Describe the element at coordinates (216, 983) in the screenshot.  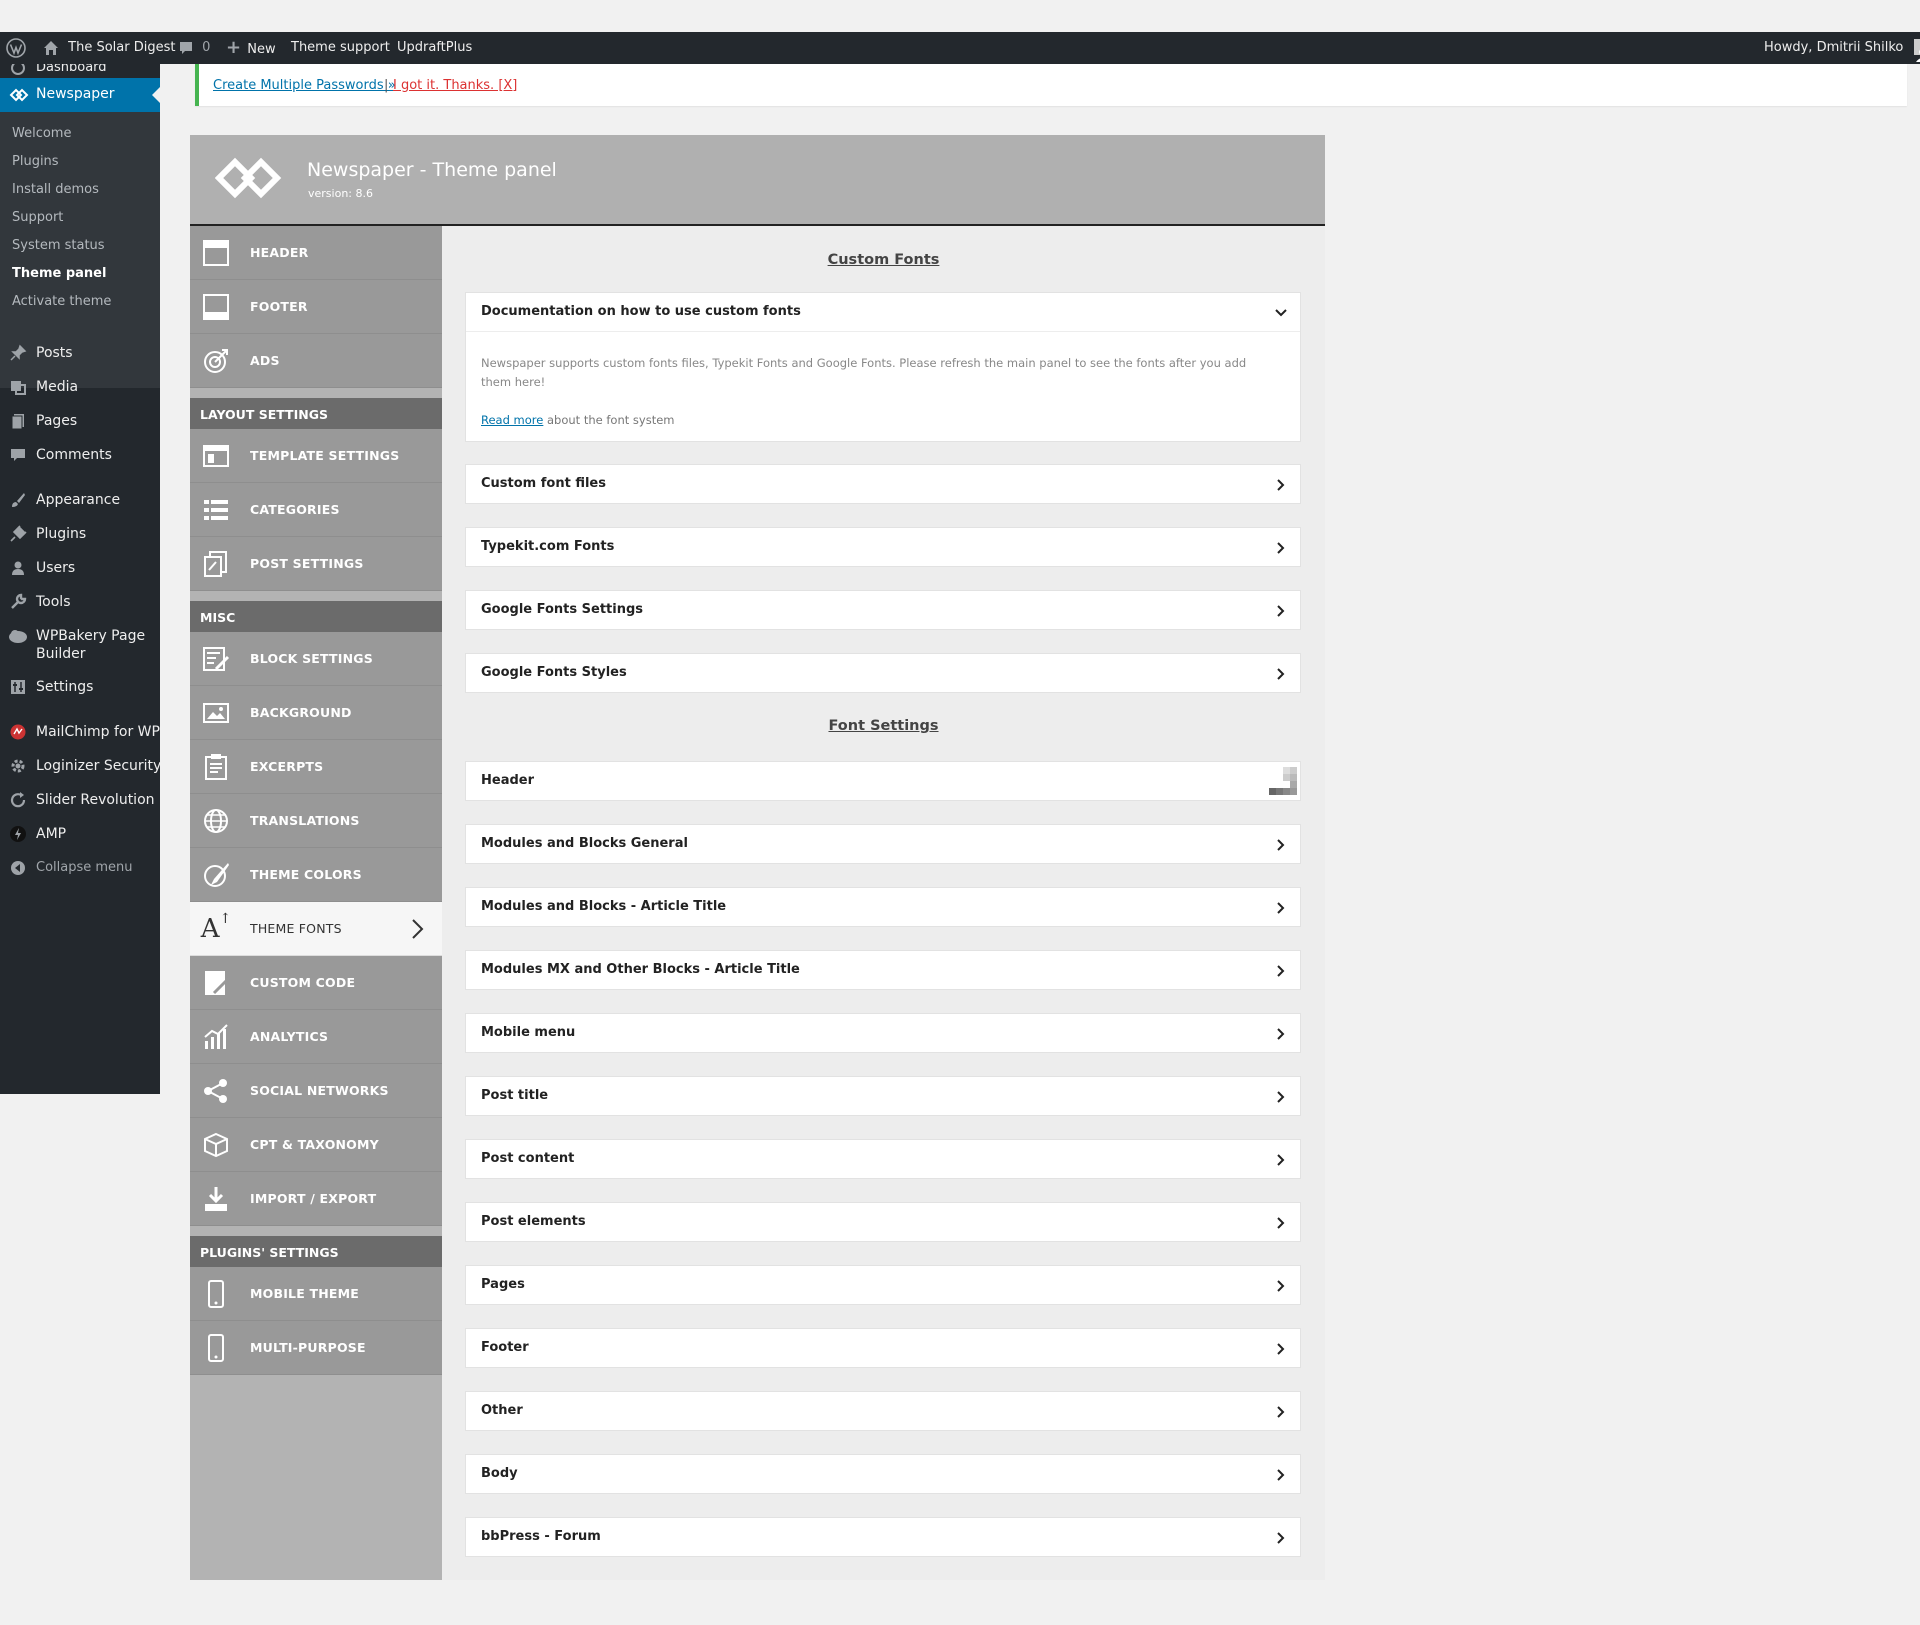
I see `code-pencil-icon` at that location.